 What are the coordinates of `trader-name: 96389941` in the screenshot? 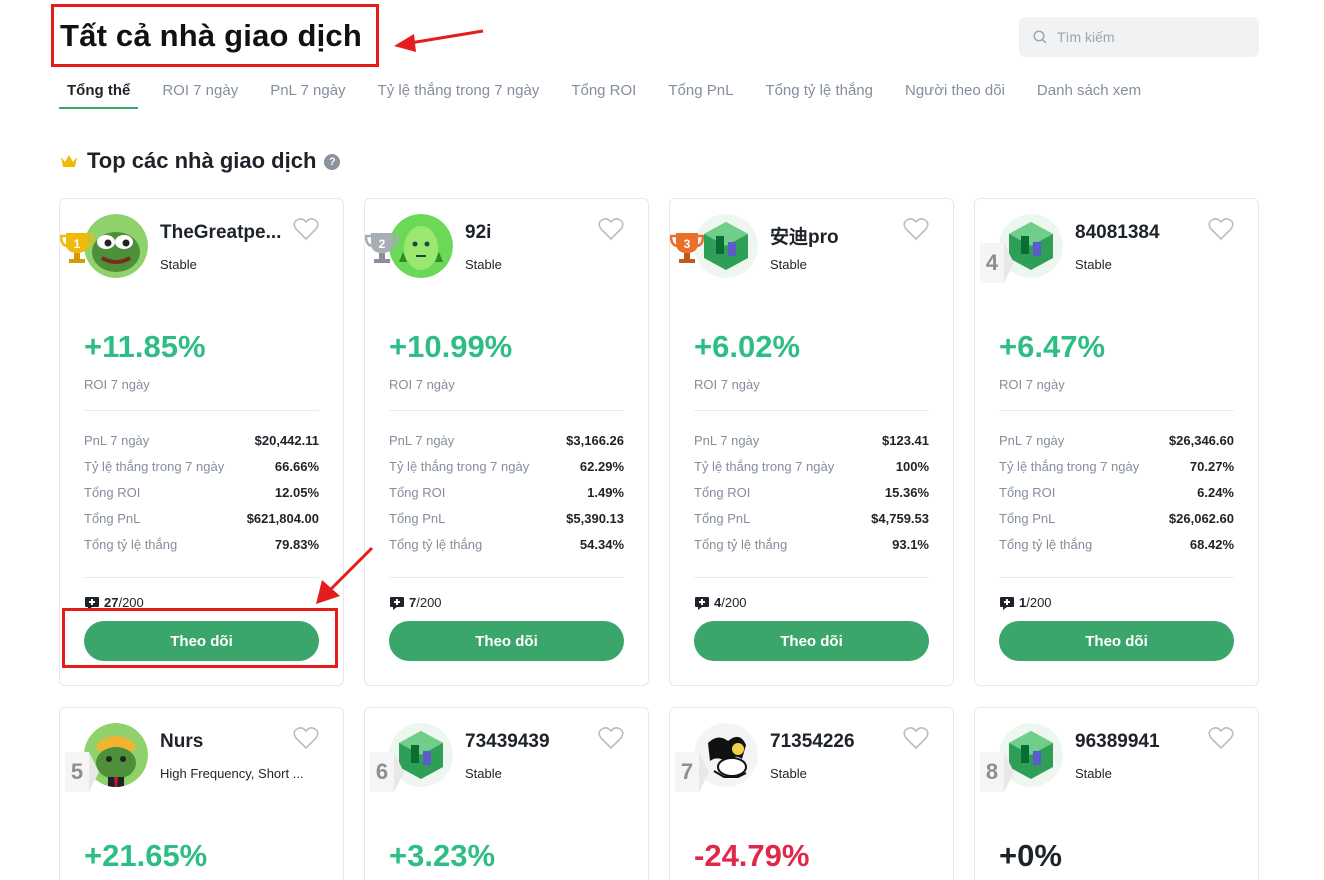 It's located at (1141, 742).